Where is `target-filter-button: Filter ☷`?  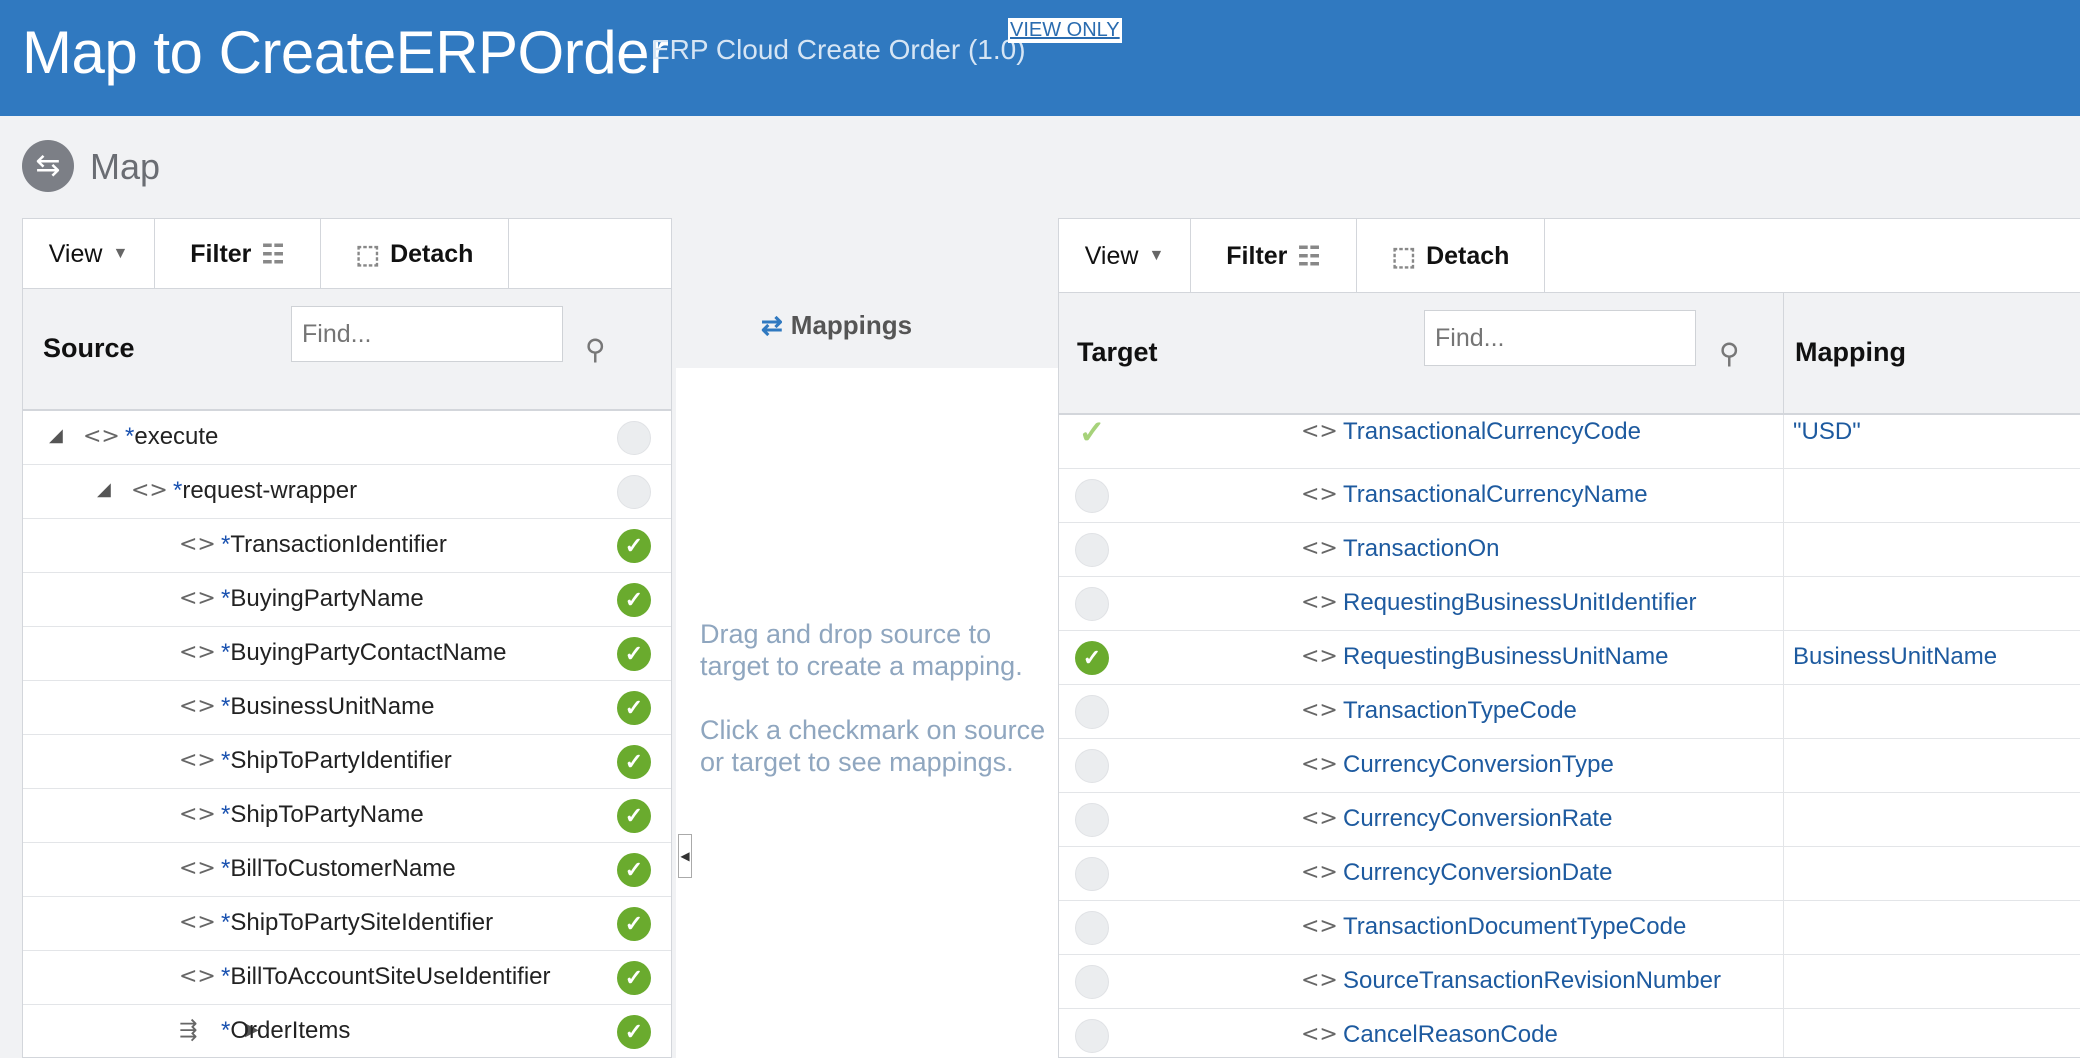
target-filter-button: Filter ☷ is located at coordinates (1274, 256).